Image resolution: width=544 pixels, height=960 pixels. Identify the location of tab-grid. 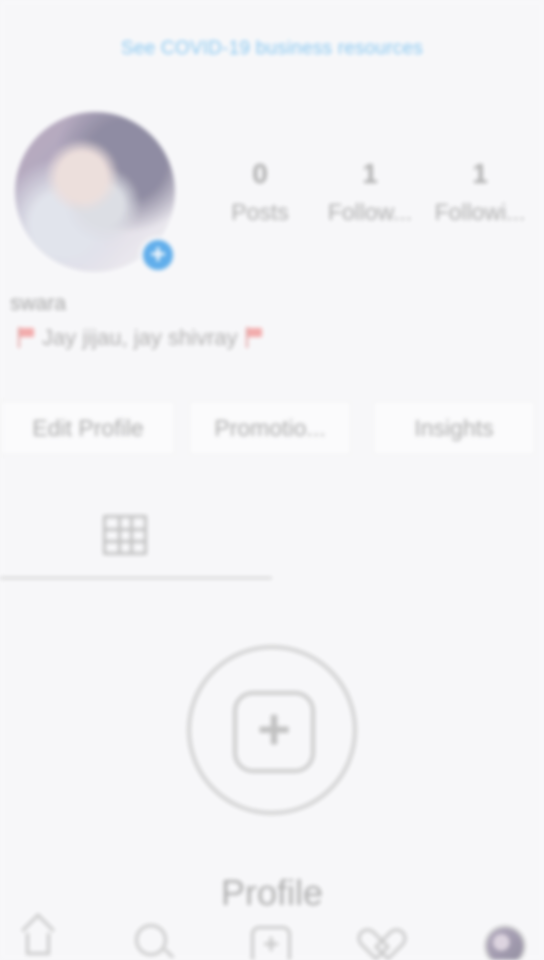
(136, 539).